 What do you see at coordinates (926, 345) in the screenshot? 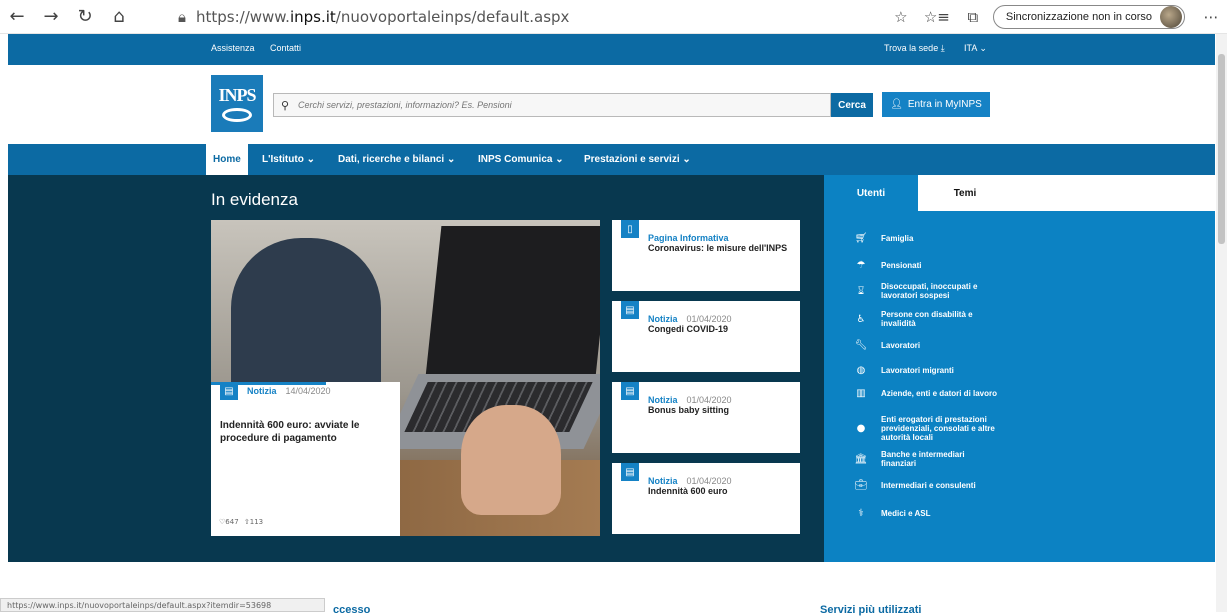
I see `category-lavoratori: 🔧︎ Lavoratori` at bounding box center [926, 345].